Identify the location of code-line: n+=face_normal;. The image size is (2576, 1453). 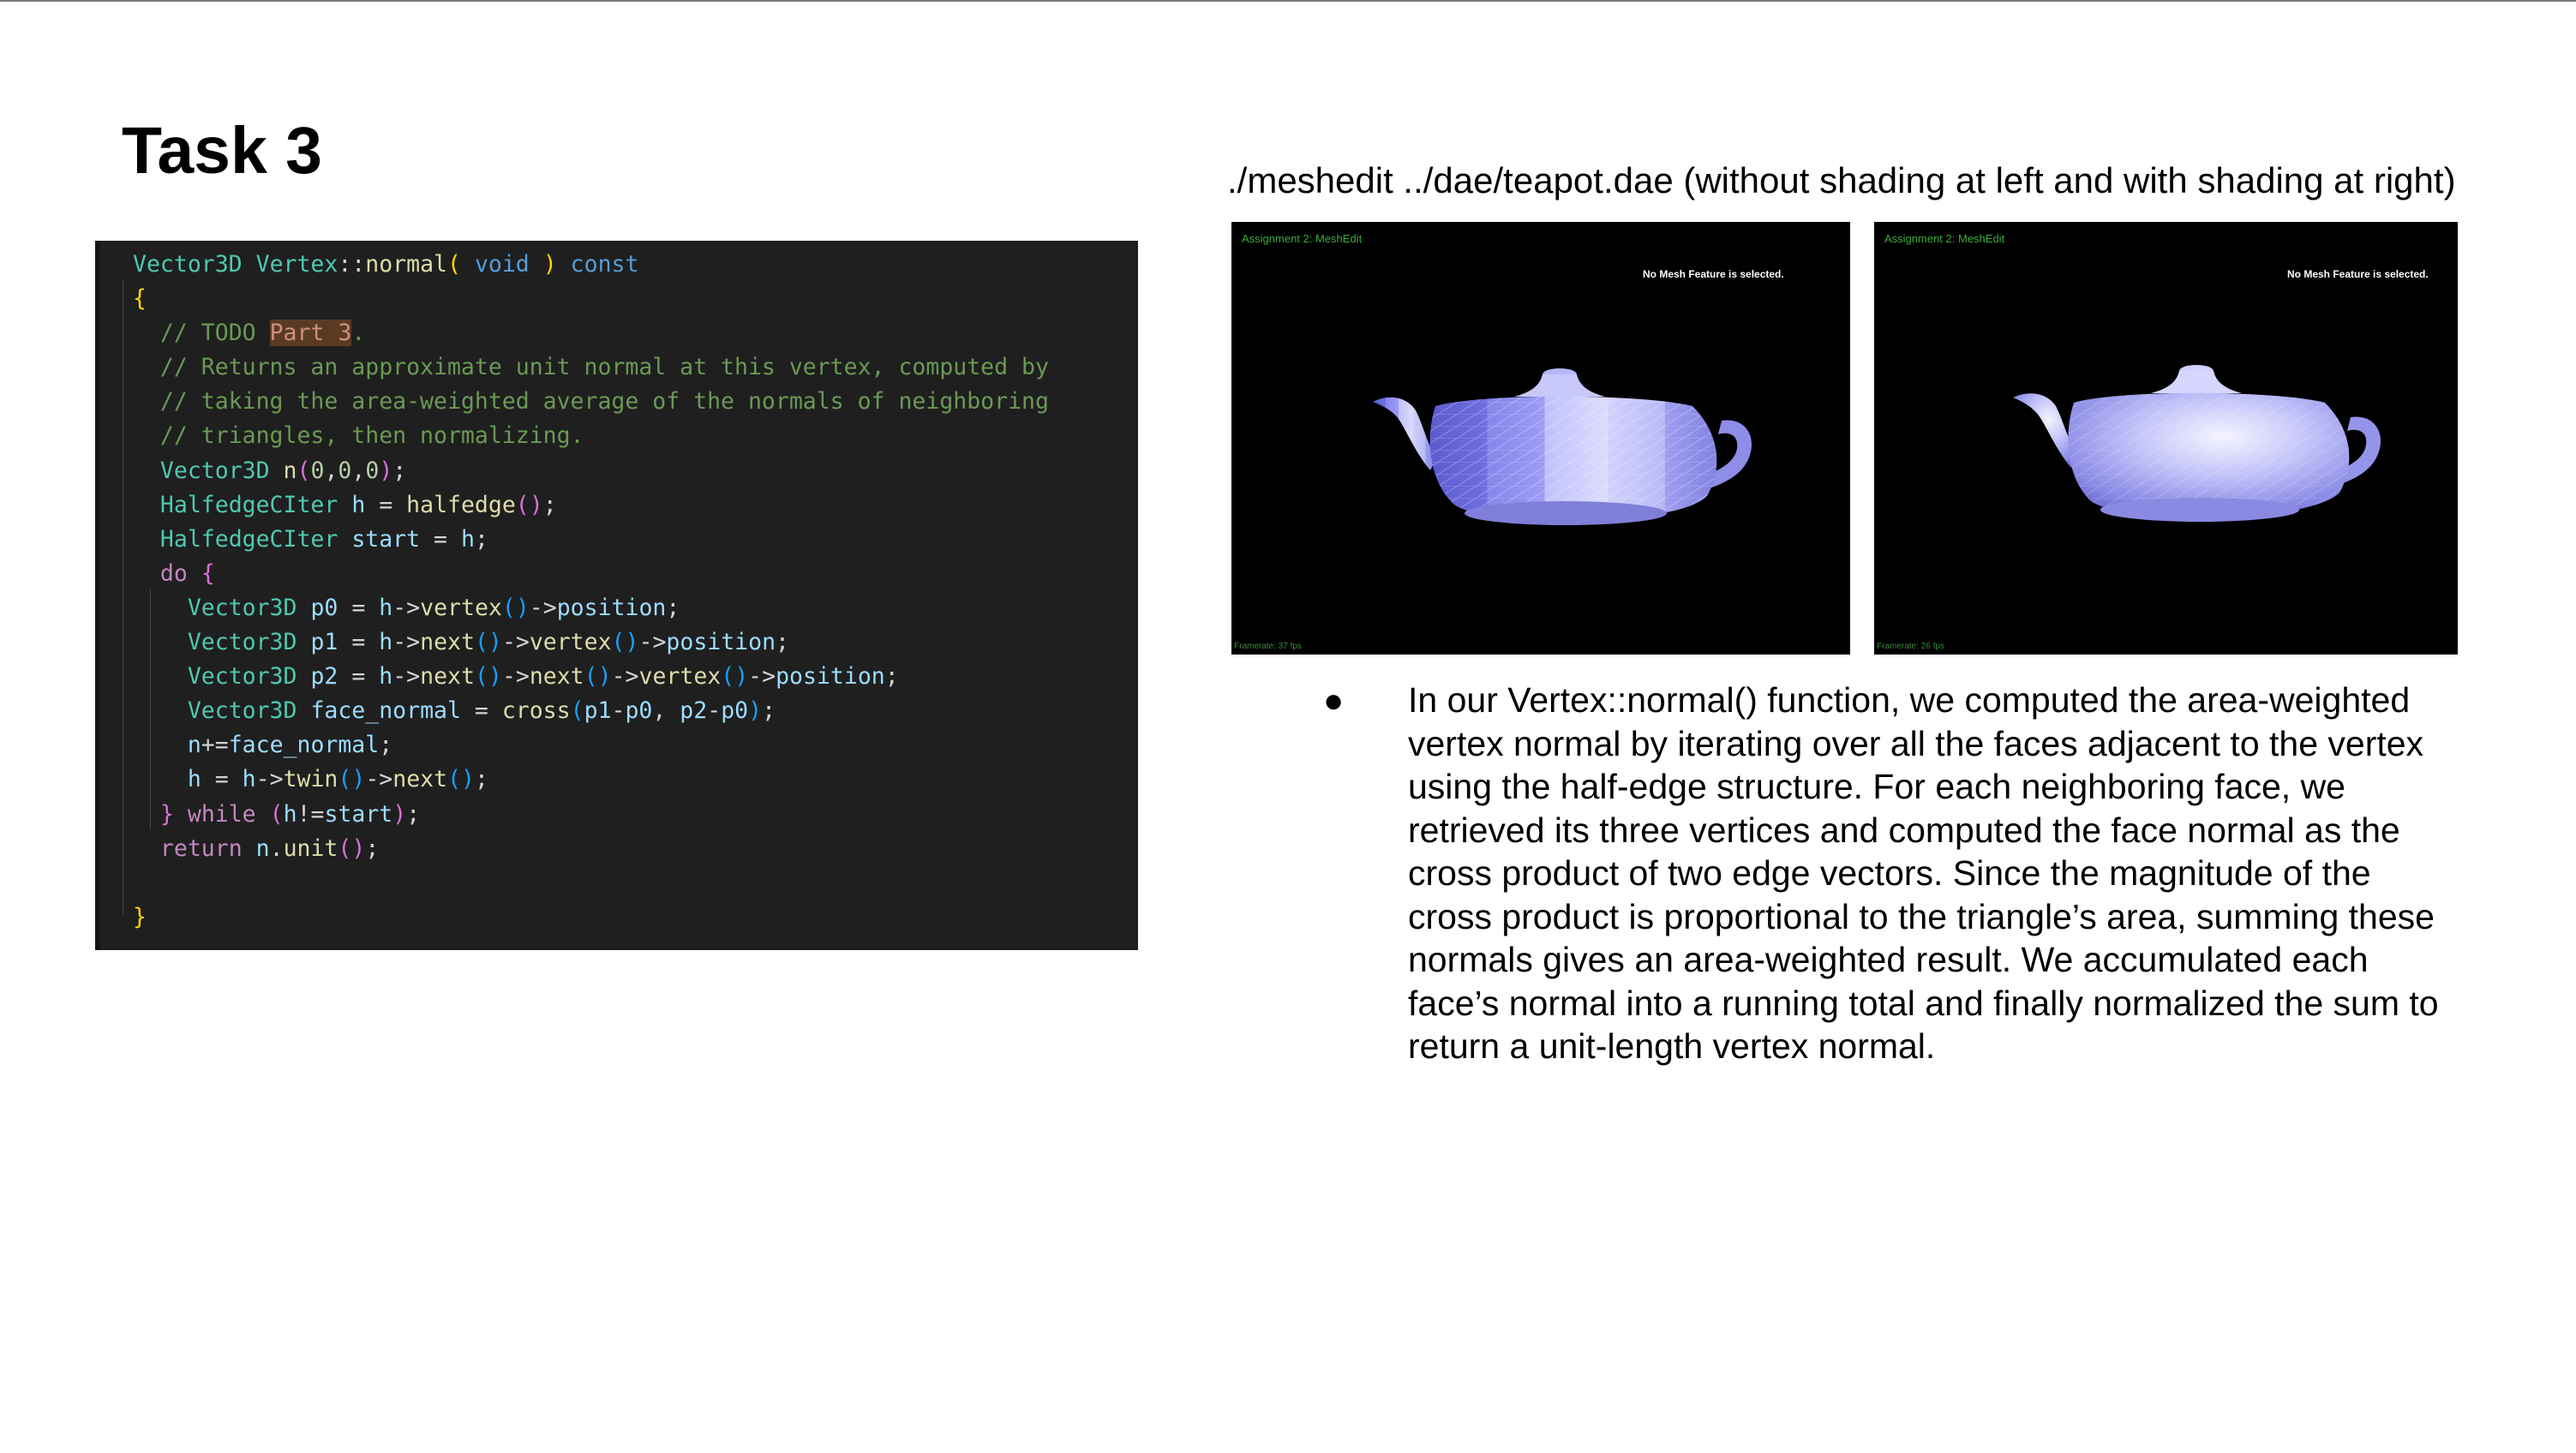
(290, 745).